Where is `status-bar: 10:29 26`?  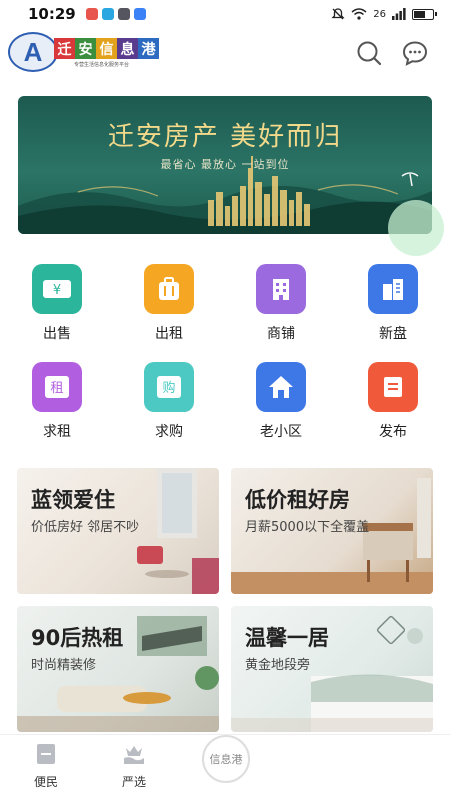 status-bar: 10:29 26 is located at coordinates (225, 14).